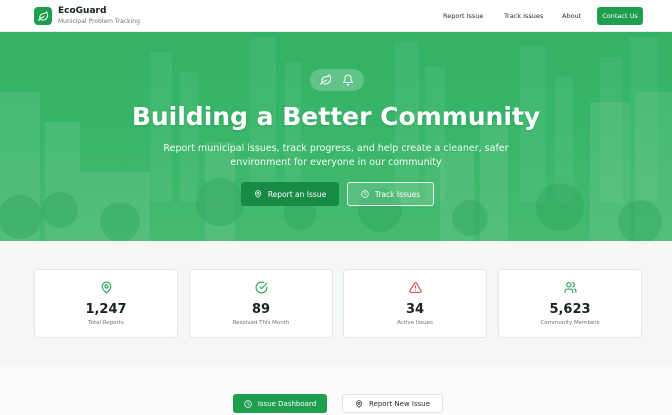 The height and width of the screenshot is (415, 672). Describe the element at coordinates (570, 323) in the screenshot. I see `stat-label: Community Members` at that location.